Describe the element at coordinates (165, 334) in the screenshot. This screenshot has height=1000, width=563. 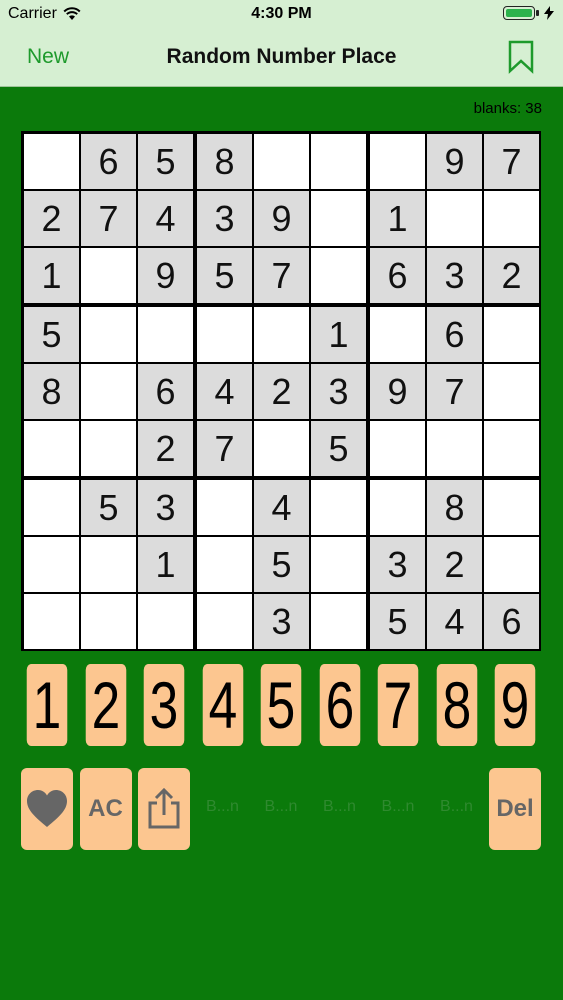
I see `board-cell-r4-c3` at that location.